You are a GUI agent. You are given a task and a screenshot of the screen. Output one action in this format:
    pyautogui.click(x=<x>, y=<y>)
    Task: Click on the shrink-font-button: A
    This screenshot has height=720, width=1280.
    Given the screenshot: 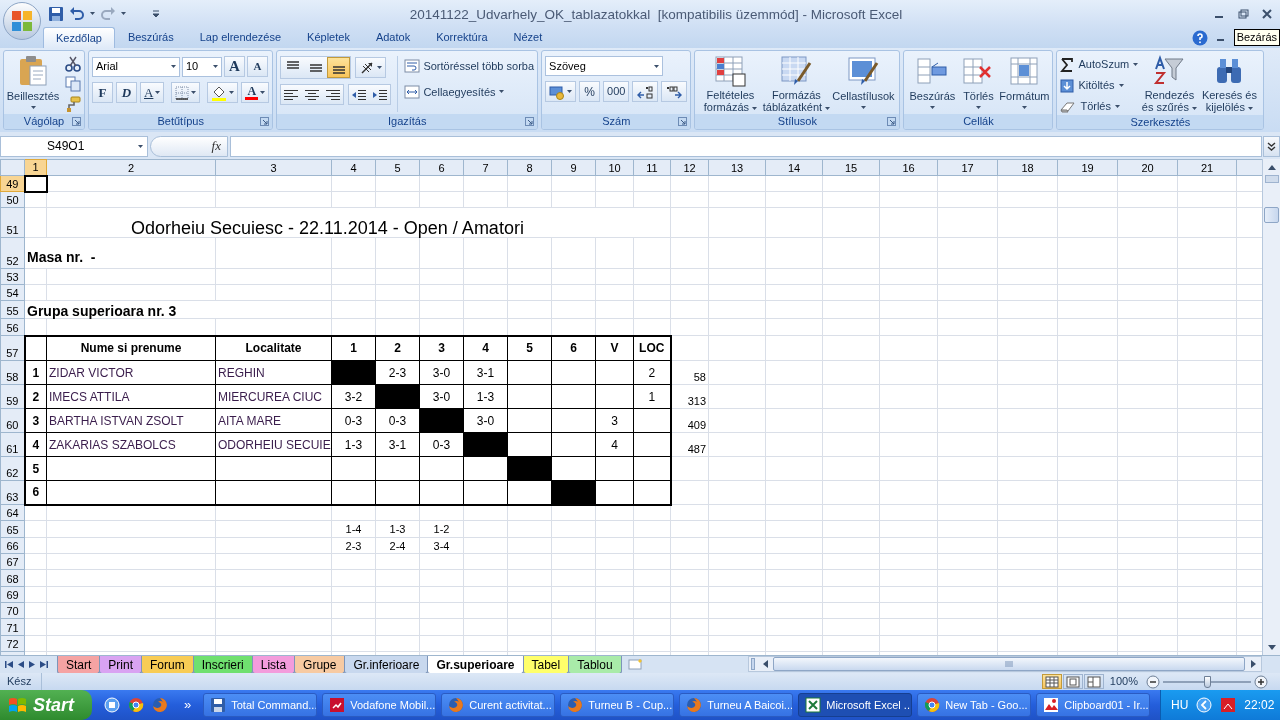 What is the action you would take?
    pyautogui.click(x=257, y=66)
    